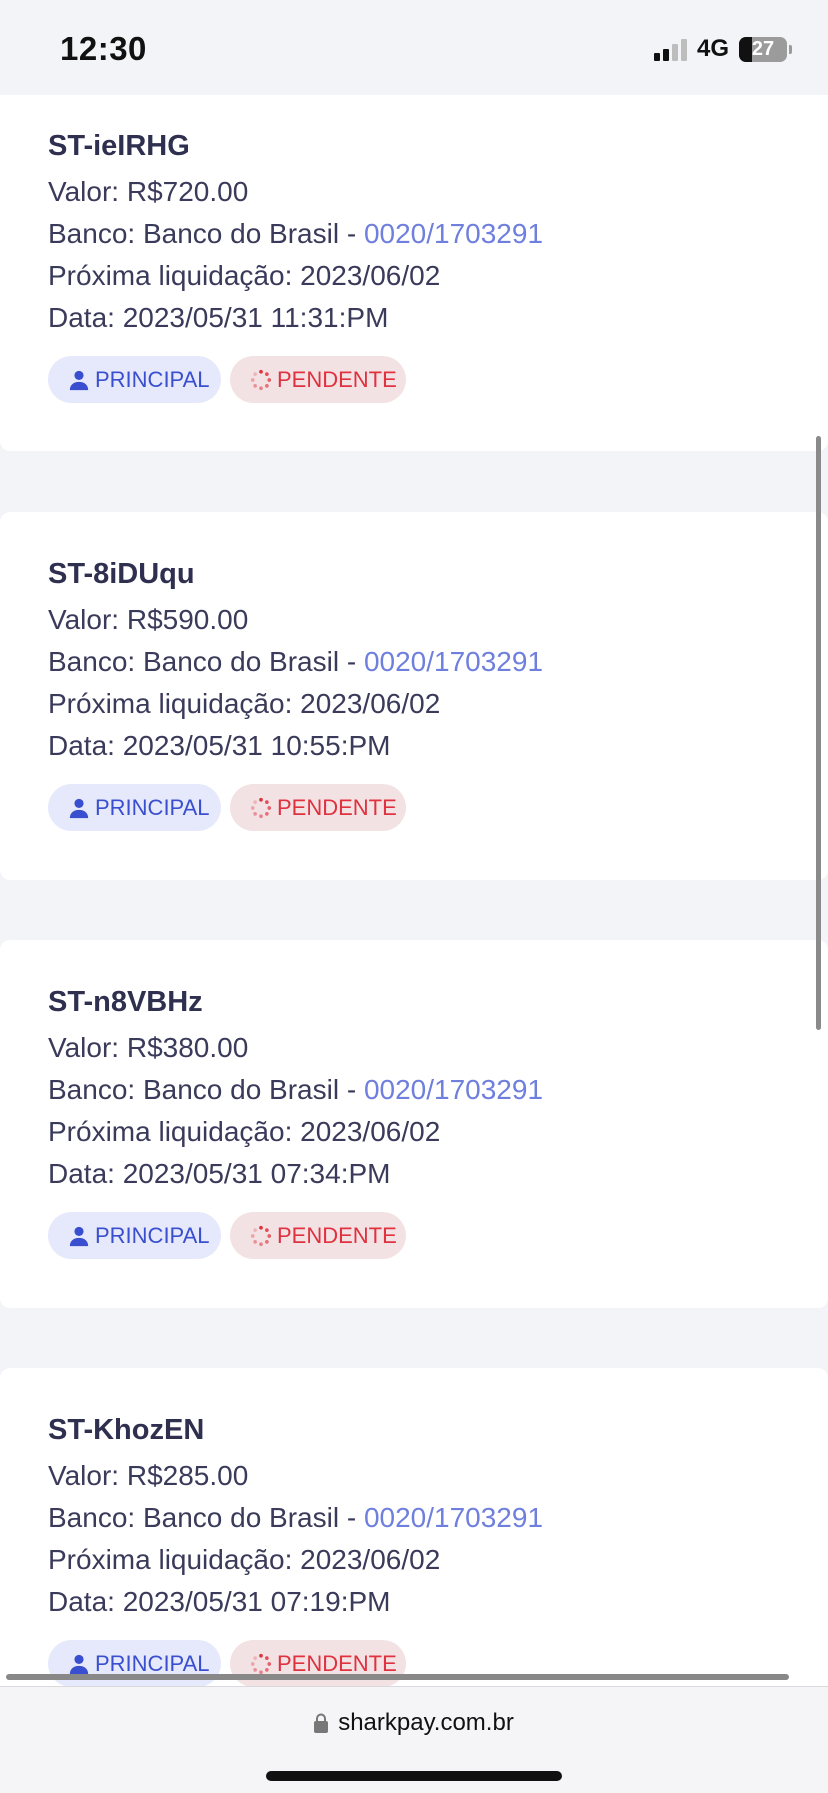 This screenshot has width=828, height=1793. What do you see at coordinates (187, 619) in the screenshot?
I see `valor-value: R$590.00` at bounding box center [187, 619].